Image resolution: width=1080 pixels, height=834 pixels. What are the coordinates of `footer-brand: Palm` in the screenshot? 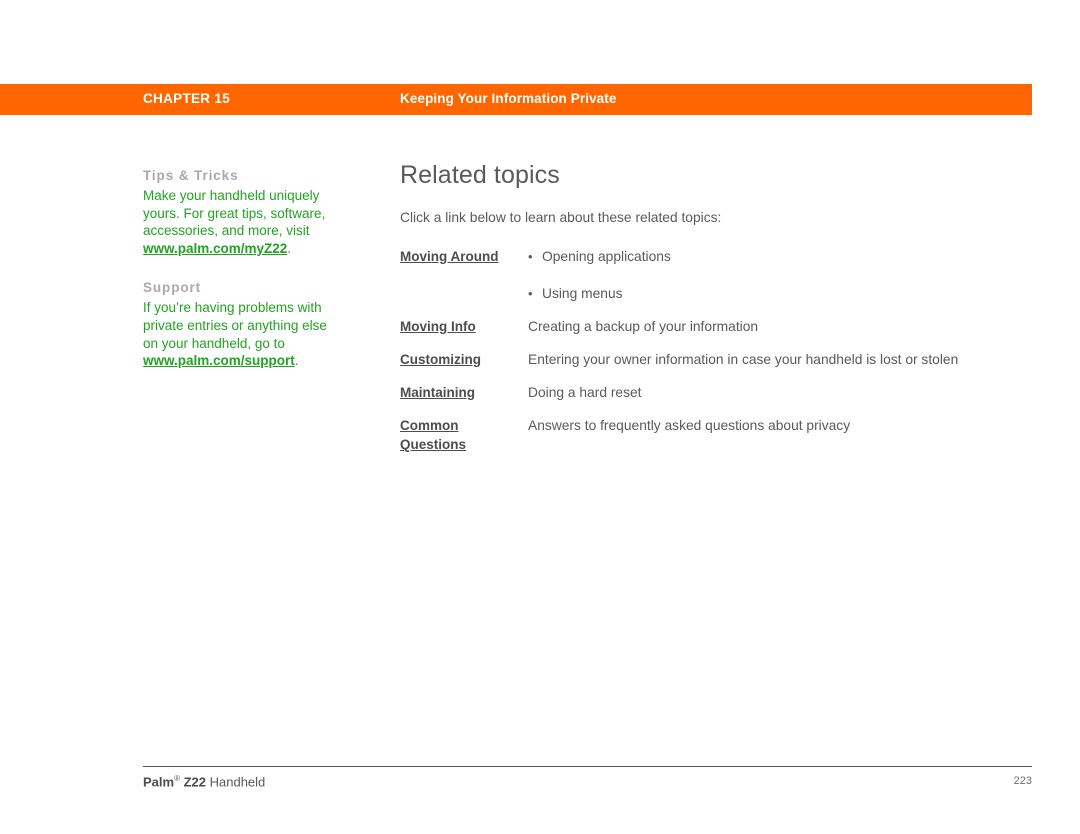 It's located at (159, 782).